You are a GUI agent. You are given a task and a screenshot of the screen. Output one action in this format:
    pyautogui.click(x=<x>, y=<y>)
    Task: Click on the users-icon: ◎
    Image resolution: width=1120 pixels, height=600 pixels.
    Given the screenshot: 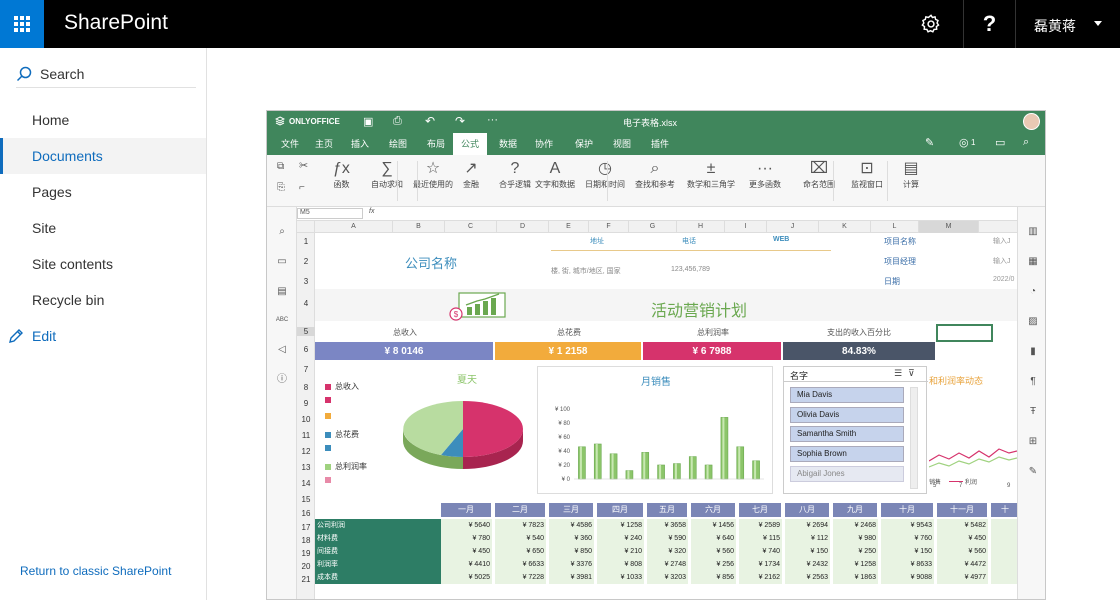 What is the action you would take?
    pyautogui.click(x=964, y=142)
    